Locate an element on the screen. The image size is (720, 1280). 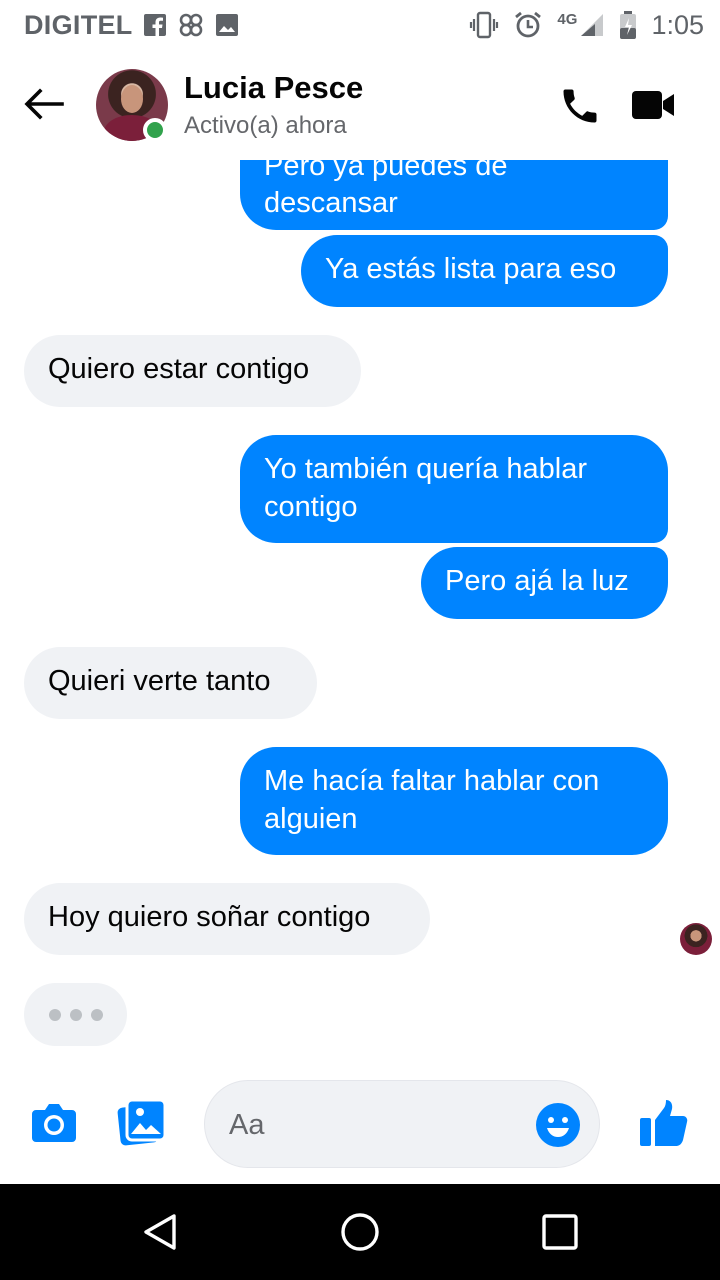
emoji-icon is located at coordinates (558, 1125).